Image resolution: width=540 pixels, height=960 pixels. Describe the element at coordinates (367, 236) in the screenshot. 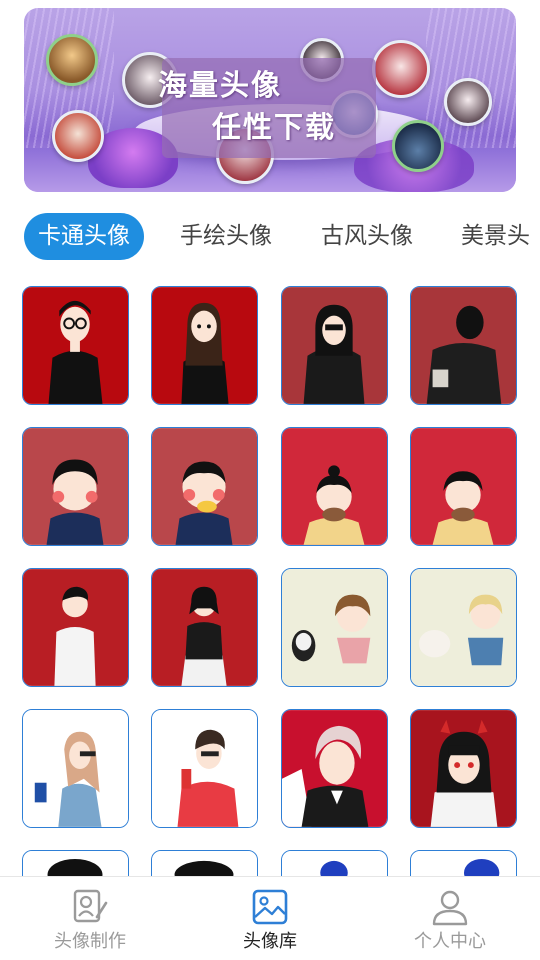

I see `tab-ancient-style: 古风头像` at that location.